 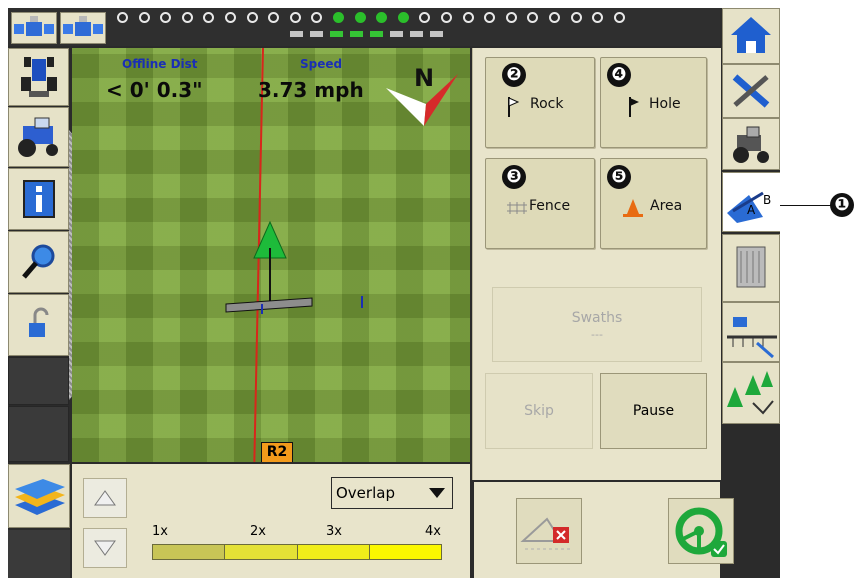 I want to click on steering-wheel-icon, so click(x=701, y=532).